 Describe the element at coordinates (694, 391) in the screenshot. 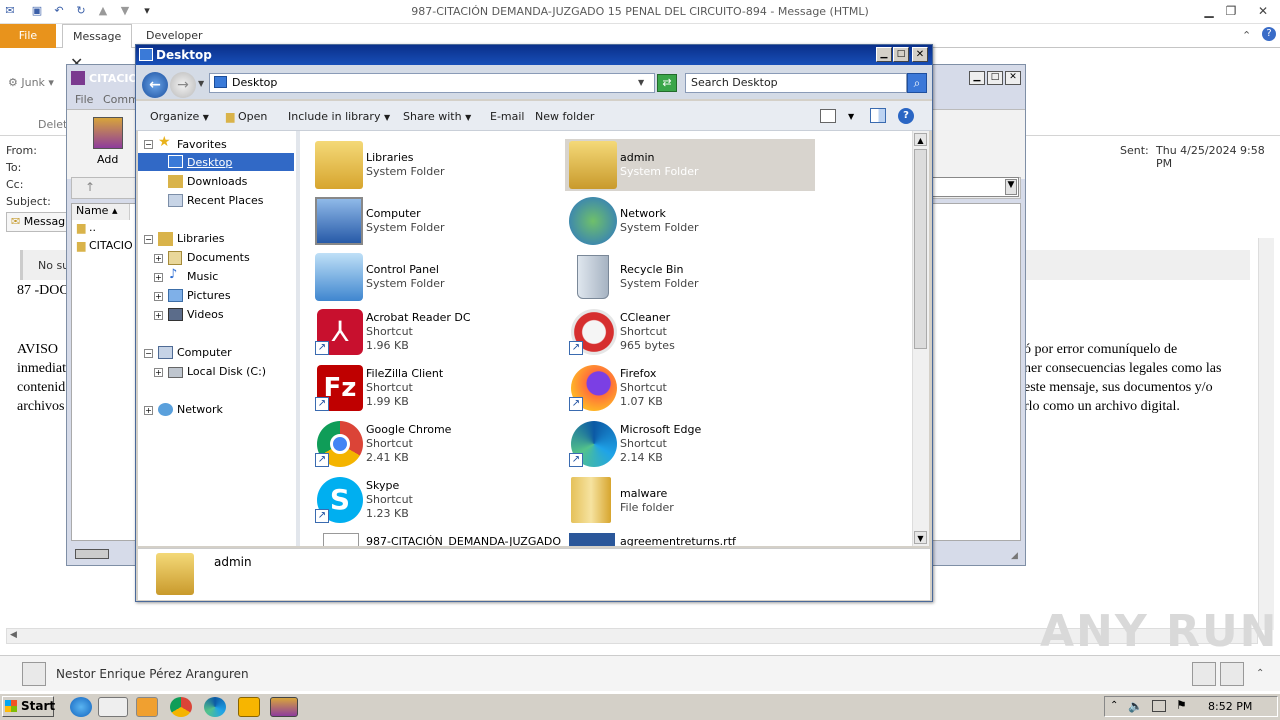

I see `list-item: ↗ Firefox Shortcut 1.07 KB` at that location.